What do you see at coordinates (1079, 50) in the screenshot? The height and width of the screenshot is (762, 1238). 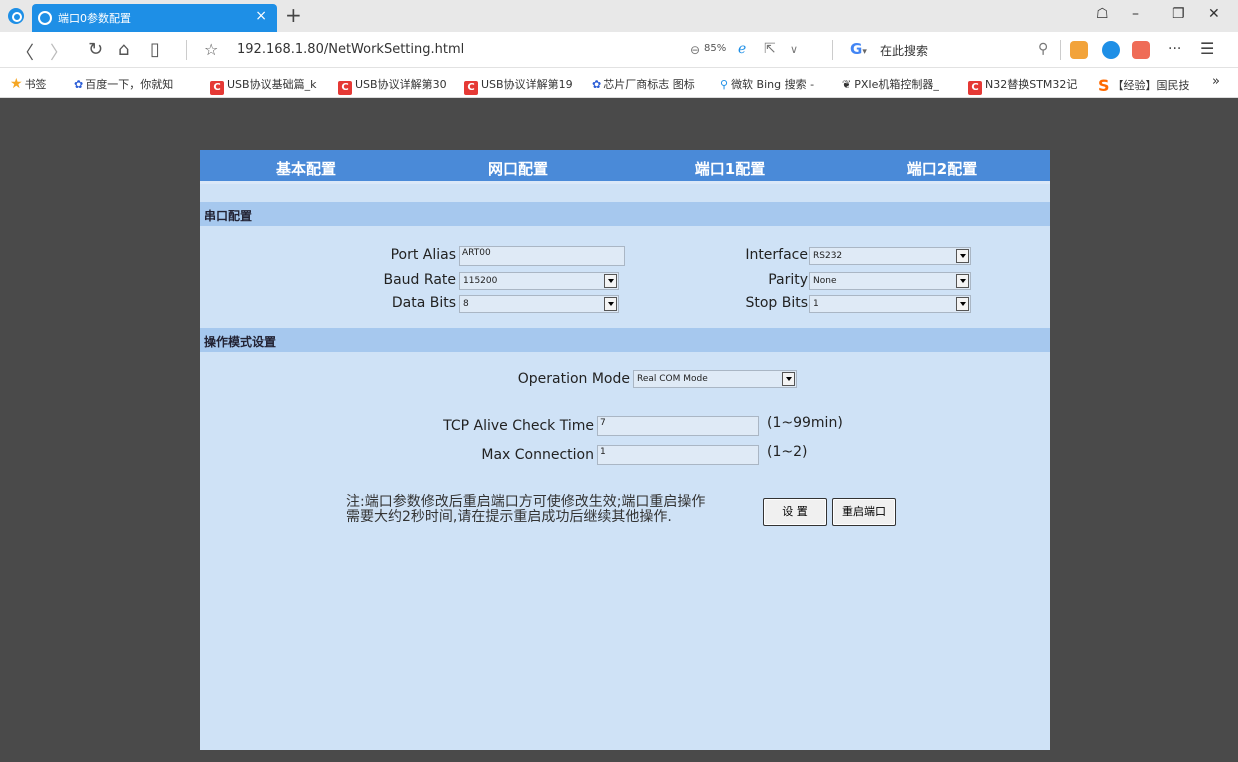 I see `game-extension-icon` at bounding box center [1079, 50].